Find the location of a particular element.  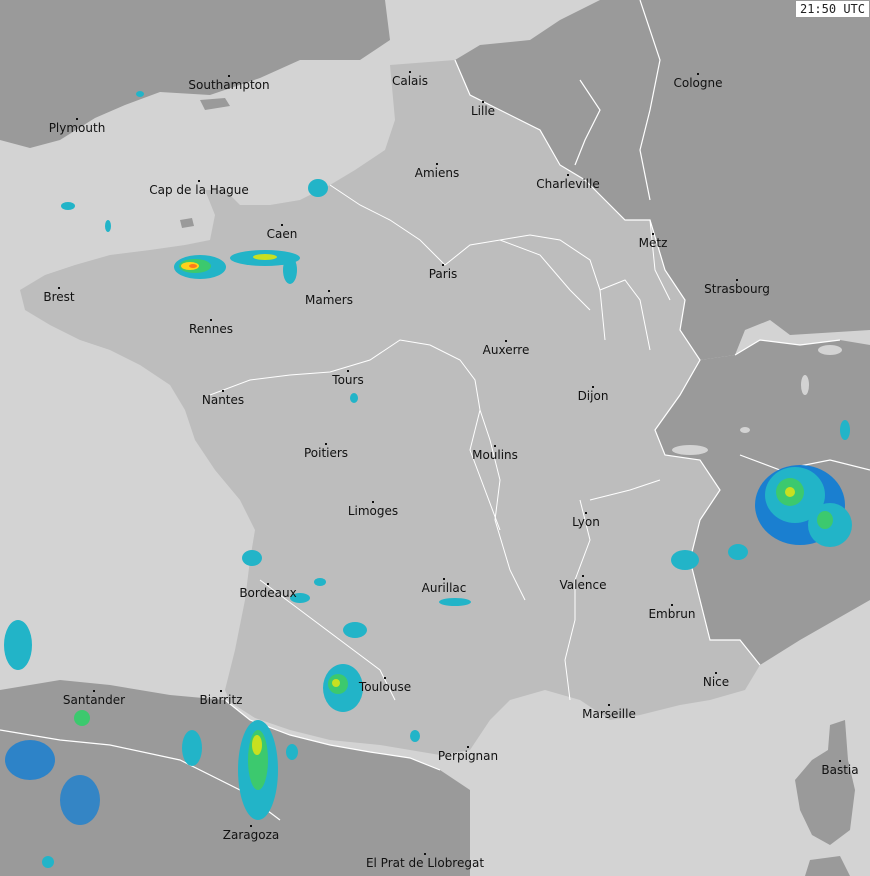

city-label-southampton: Southampton is located at coordinates (229, 85).